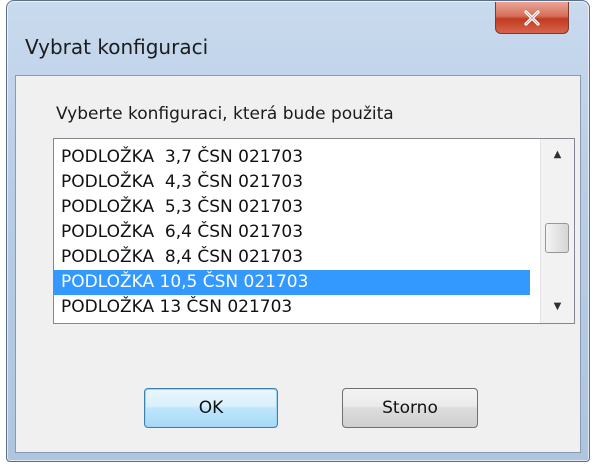  I want to click on list-item: PODLOŽKA 5,3 ČSN 021703, so click(292, 207).